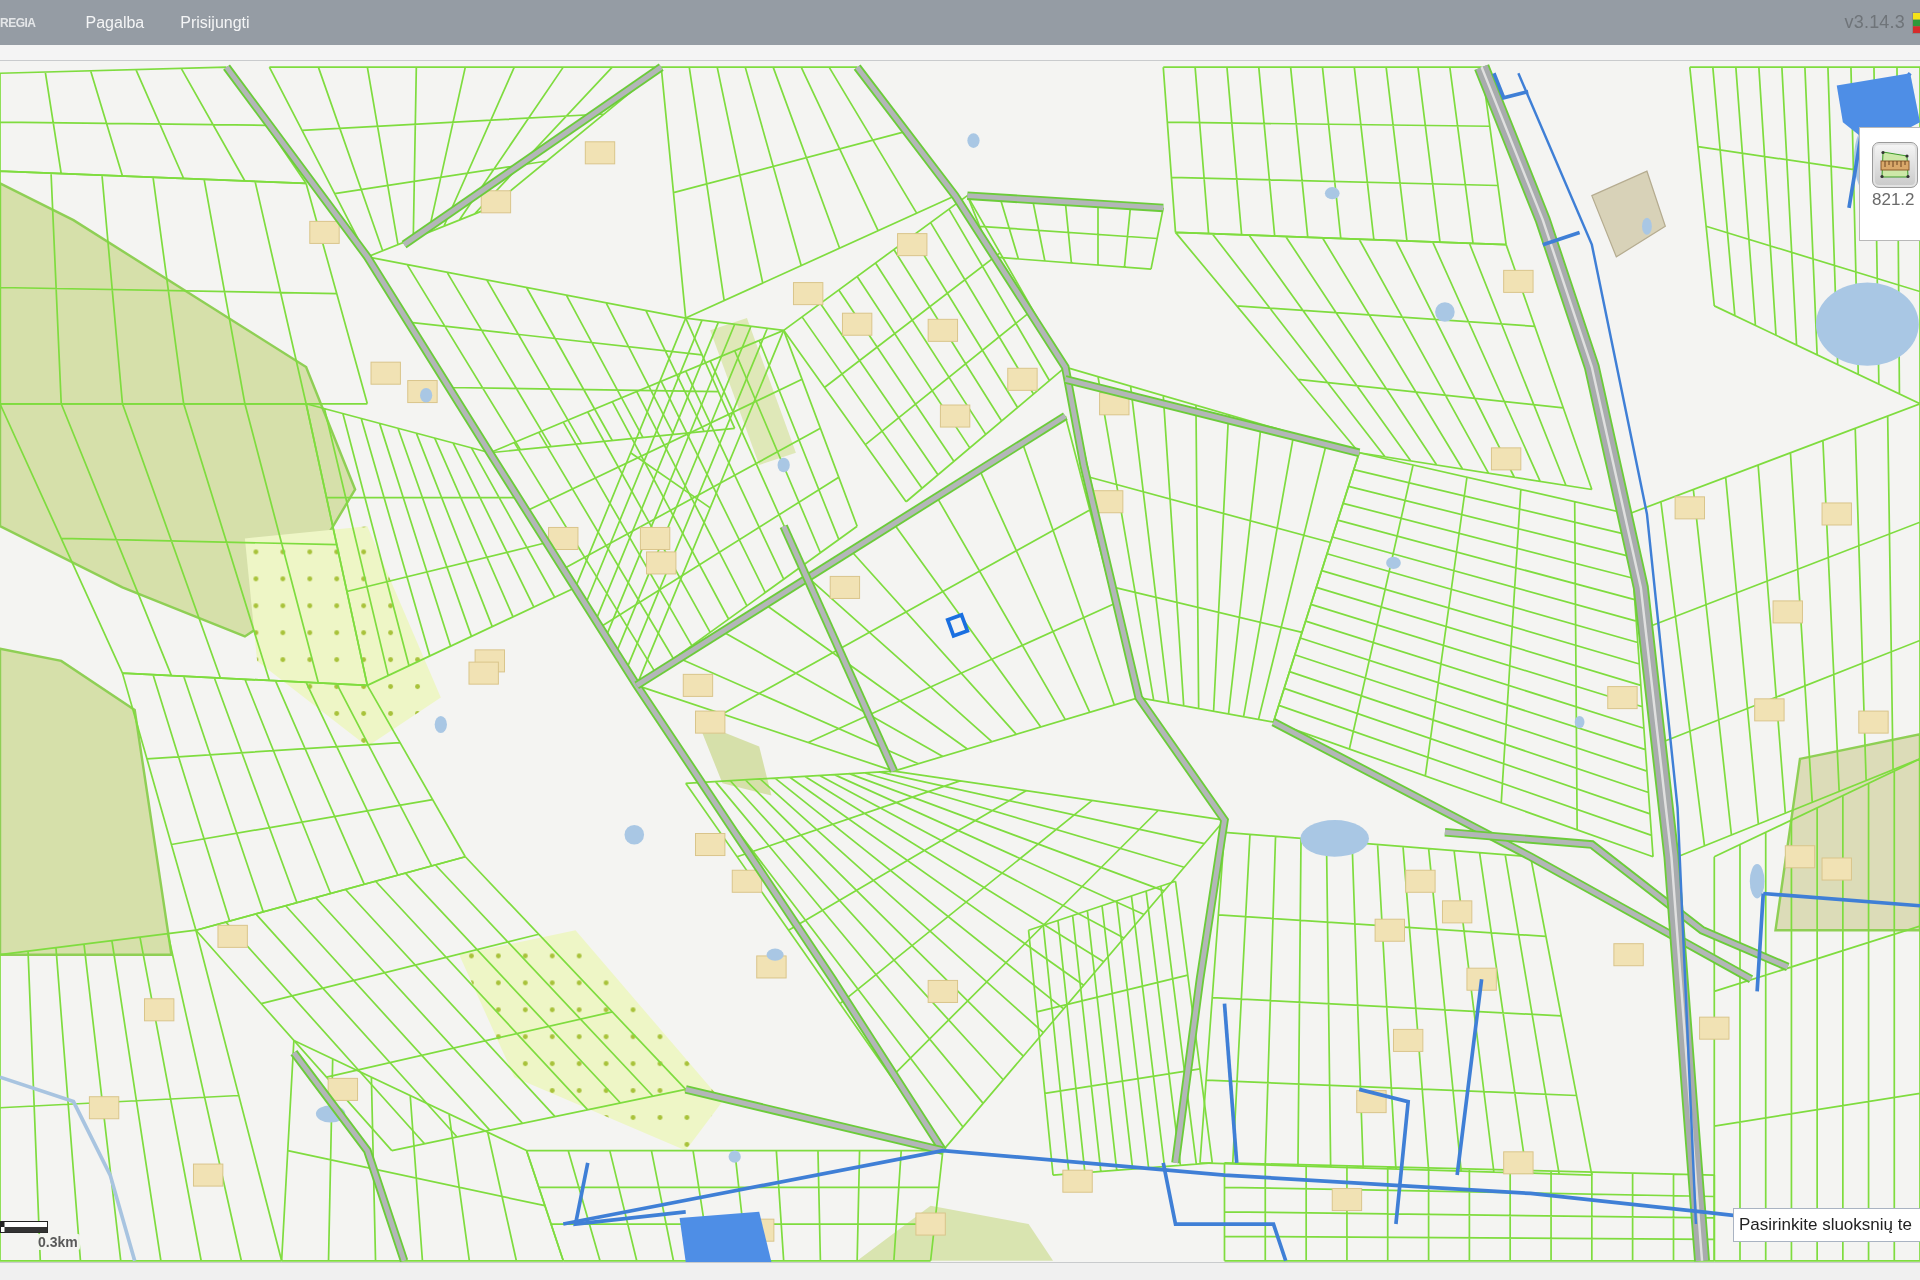  Describe the element at coordinates (1826, 1225) in the screenshot. I see `layer-select-field: Pasirinkite sluoksnių te` at that location.